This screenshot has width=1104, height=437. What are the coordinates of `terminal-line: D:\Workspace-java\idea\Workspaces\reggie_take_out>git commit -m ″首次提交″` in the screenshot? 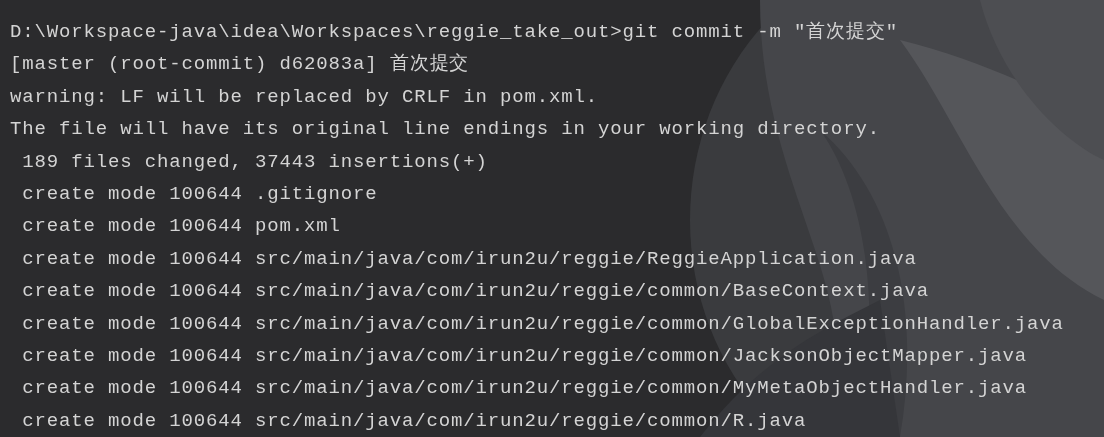 It's located at (454, 32).